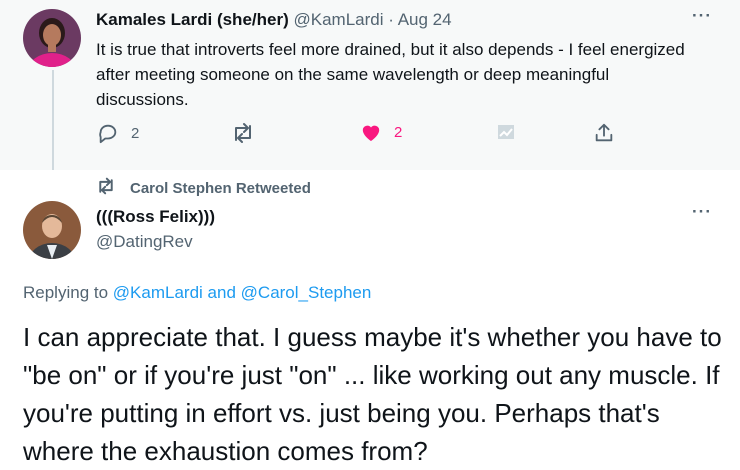  I want to click on analytics-button, so click(507, 132).